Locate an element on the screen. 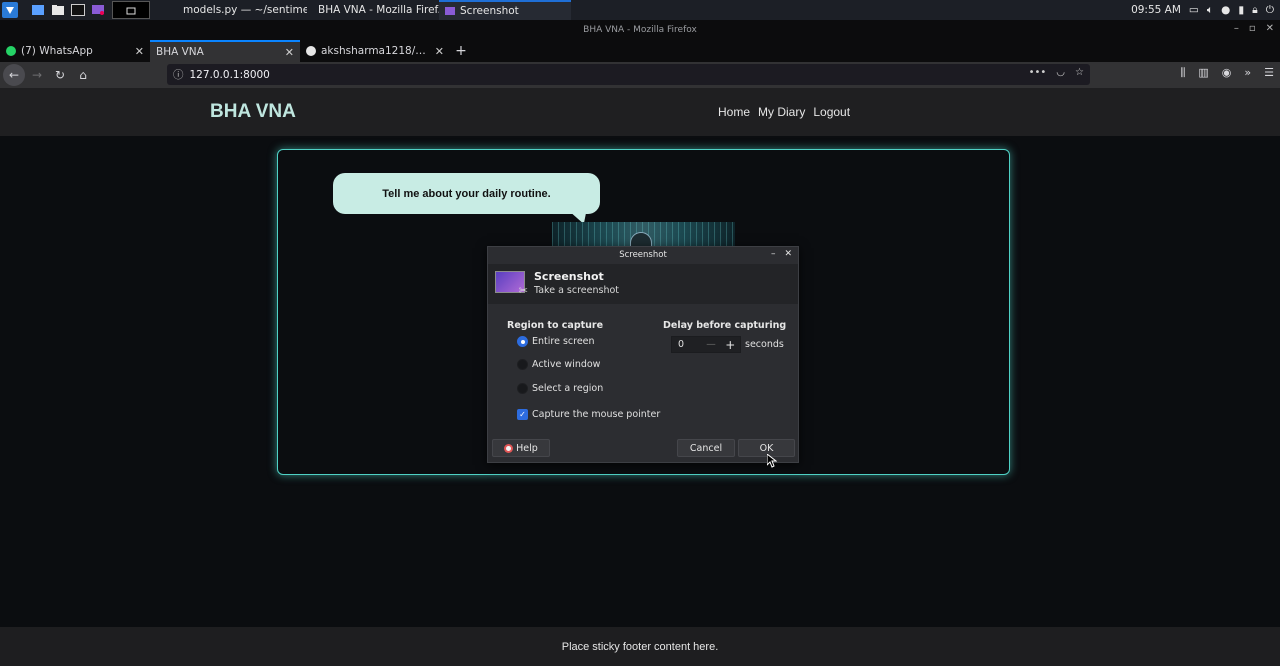 Image resolution: width=1280 pixels, height=666 pixels. tab-bha-vna: BHA VNA ✕ is located at coordinates (225, 51).